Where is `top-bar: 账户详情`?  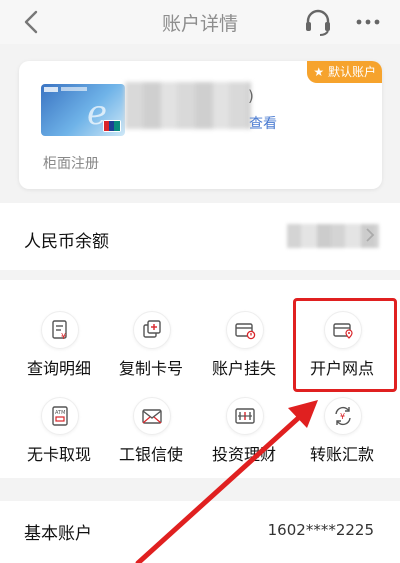 top-bar: 账户详情 is located at coordinates (200, 22).